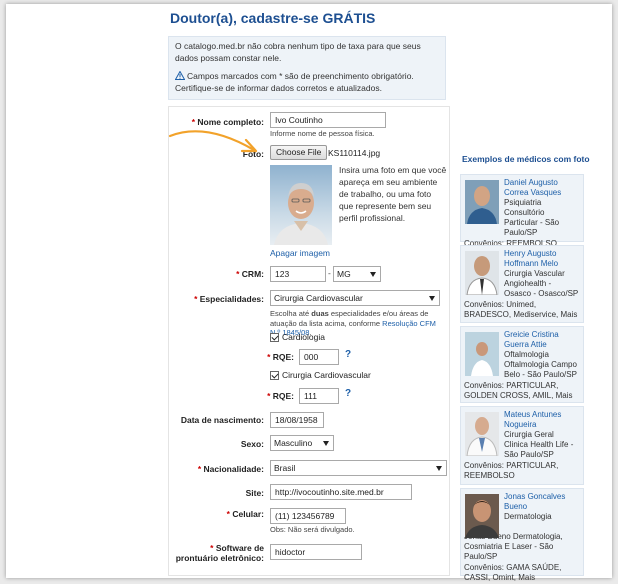  What do you see at coordinates (529, 434) in the screenshot?
I see `doctor-specialty: Cirurgia Geral` at bounding box center [529, 434].